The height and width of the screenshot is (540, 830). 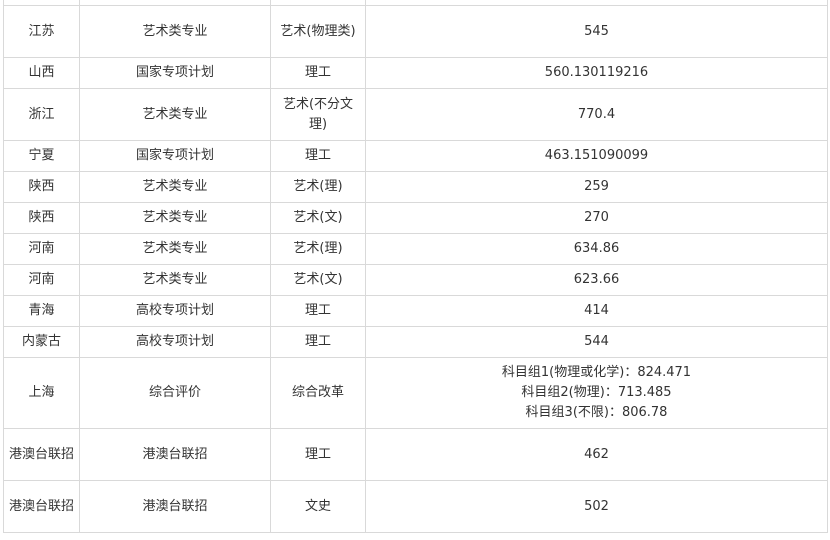 I want to click on table-row: 宁夏 国家专项计划 理工 463.151090099, so click(x=415, y=156).